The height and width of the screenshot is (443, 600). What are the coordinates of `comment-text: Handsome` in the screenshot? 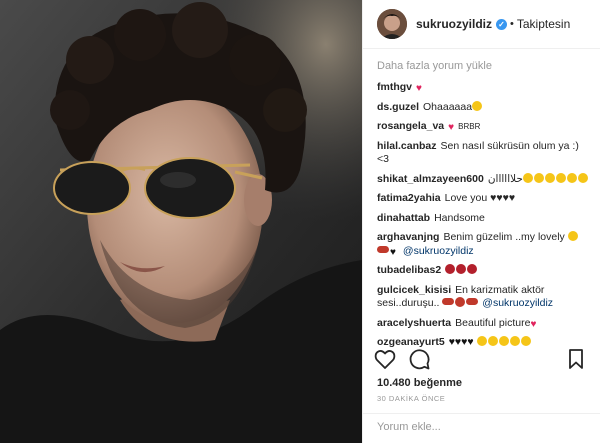 It's located at (459, 217).